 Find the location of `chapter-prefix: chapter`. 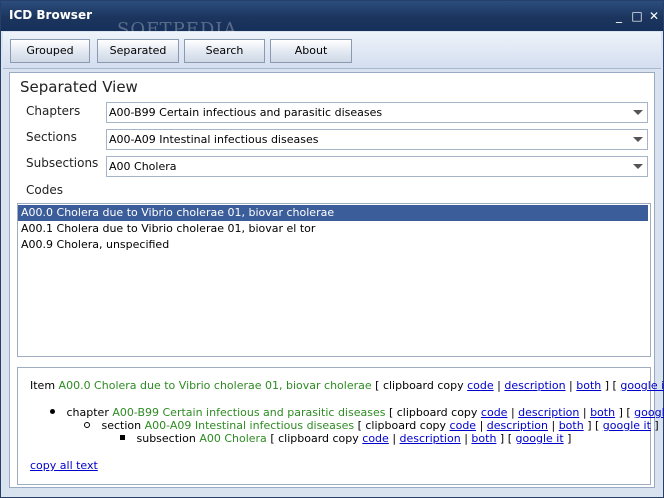

chapter-prefix: chapter is located at coordinates (87, 412).